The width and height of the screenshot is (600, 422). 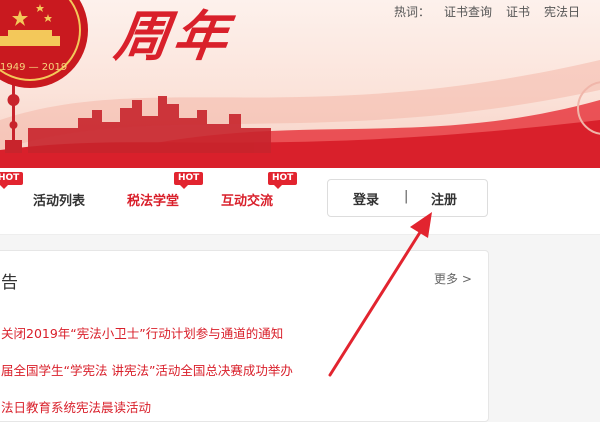 What do you see at coordinates (366, 198) in the screenshot?
I see `login-button: 登录` at bounding box center [366, 198].